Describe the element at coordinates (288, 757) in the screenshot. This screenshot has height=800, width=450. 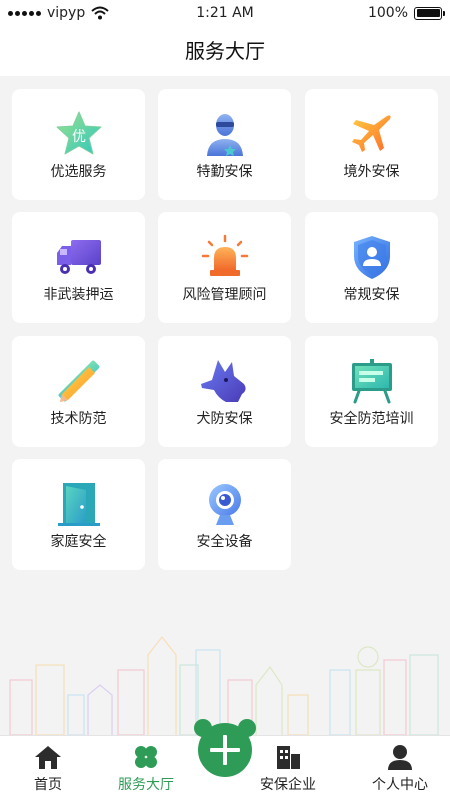
I see `building-icon` at that location.